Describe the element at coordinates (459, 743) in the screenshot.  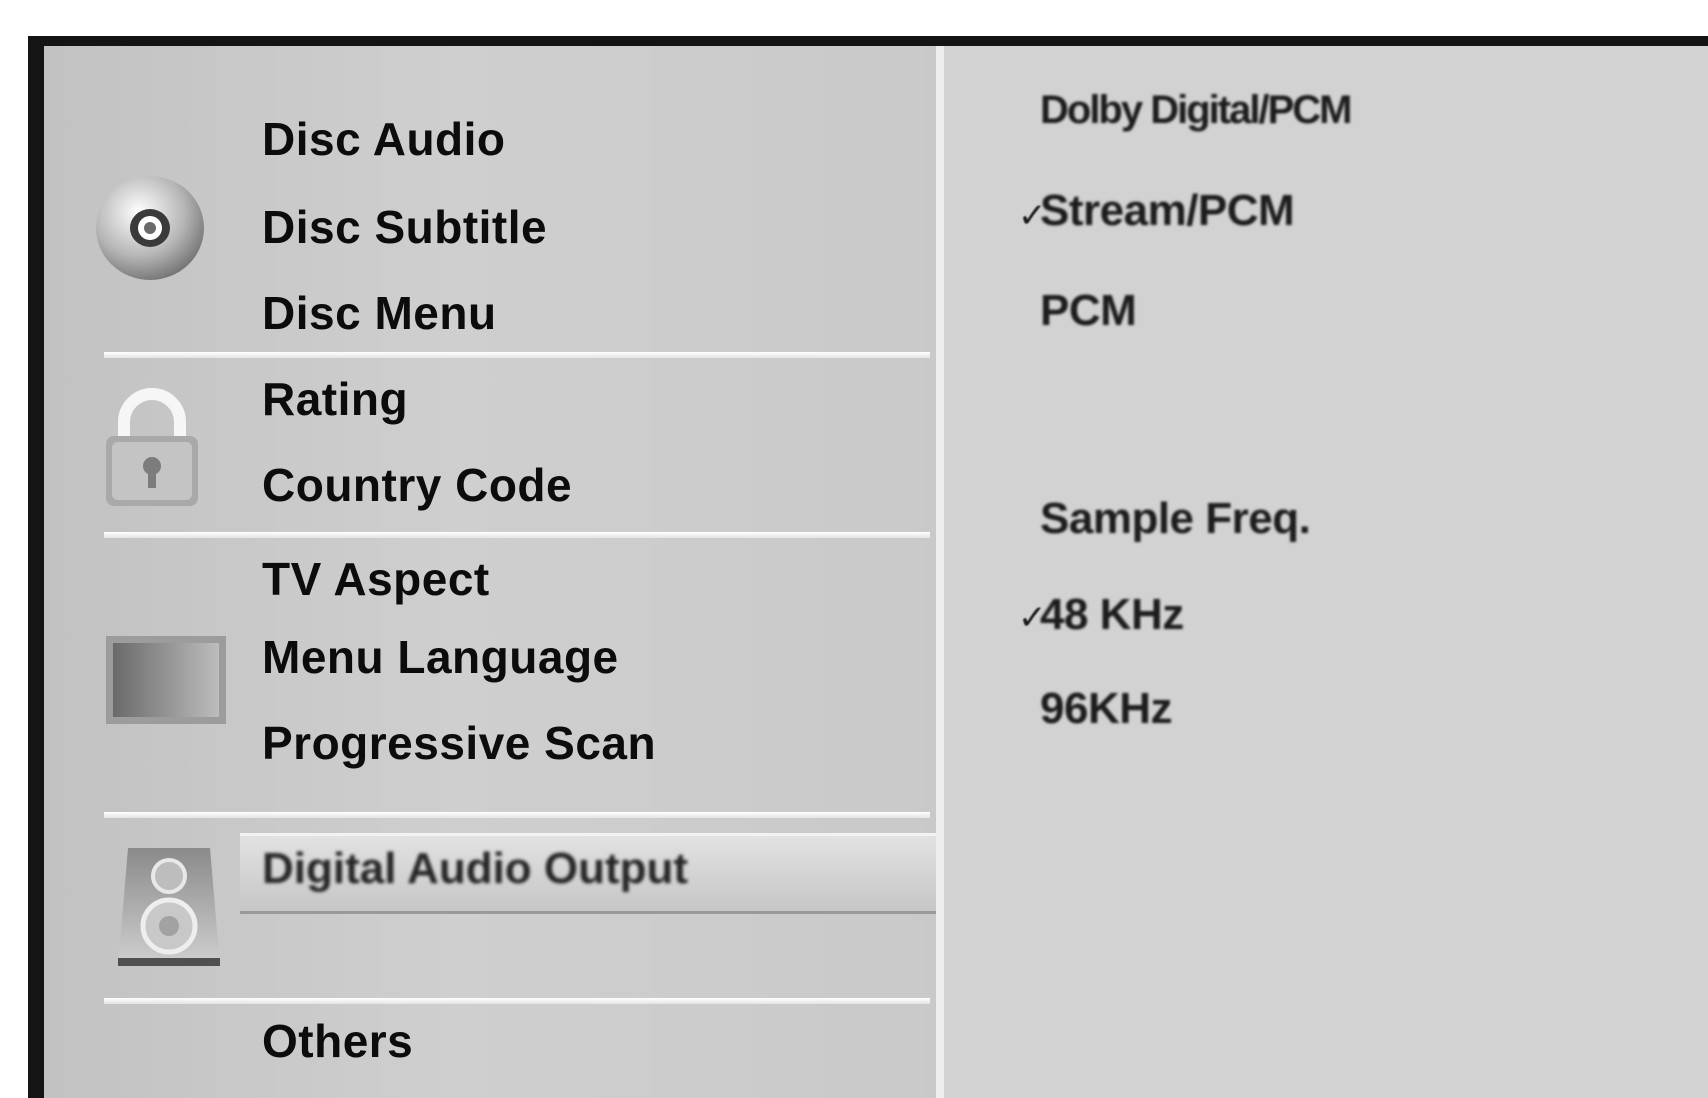
I see `menu-item-progressive-scan: Progressive Scan` at that location.